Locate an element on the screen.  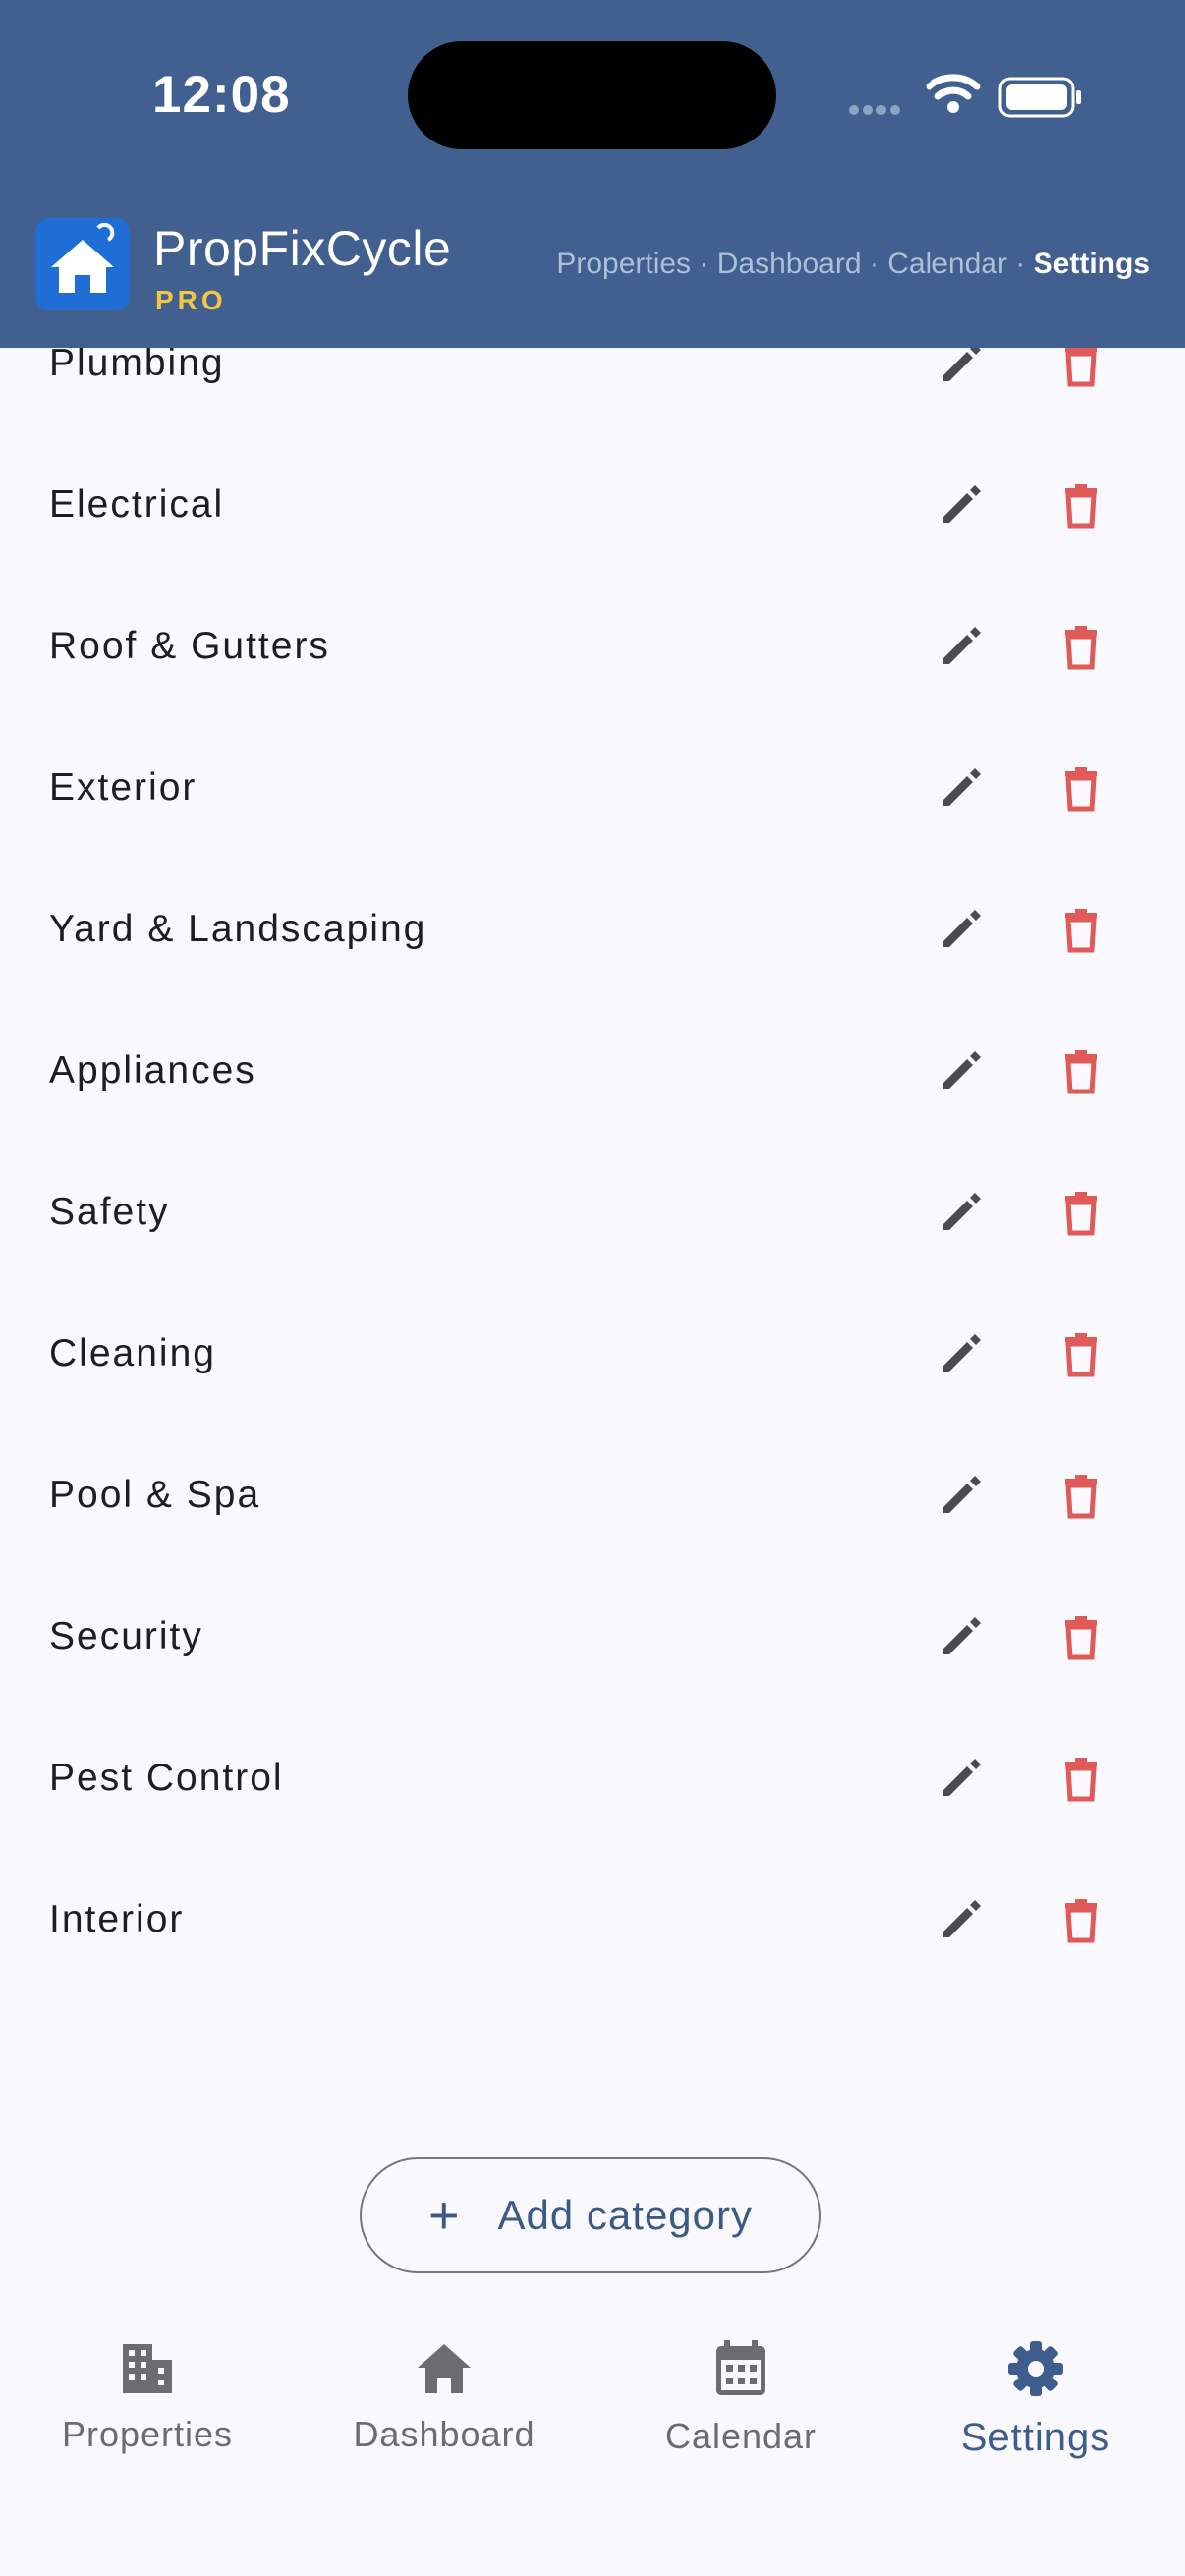
breadcrumb-calendar: Calendar is located at coordinates (947, 264).